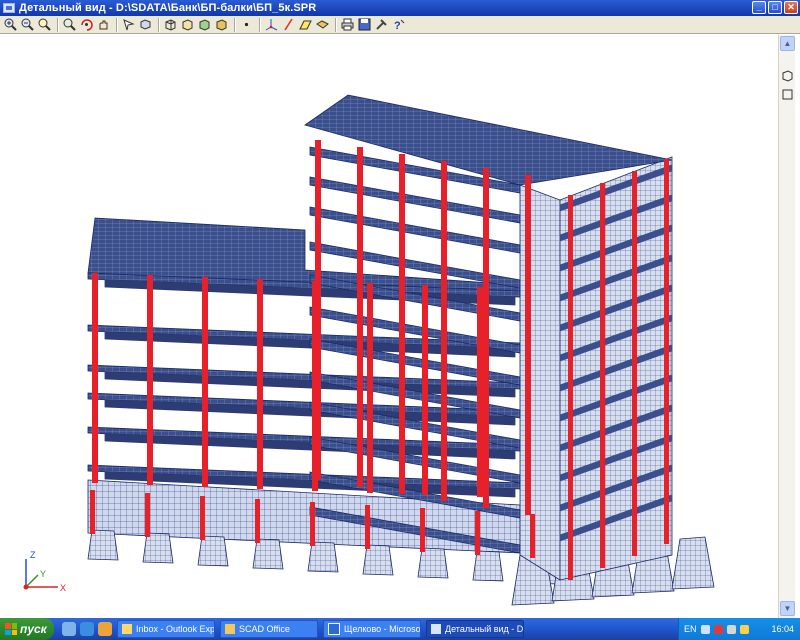 This screenshot has width=800, height=640. What do you see at coordinates (347, 24) in the screenshot?
I see `print-icon` at bounding box center [347, 24].